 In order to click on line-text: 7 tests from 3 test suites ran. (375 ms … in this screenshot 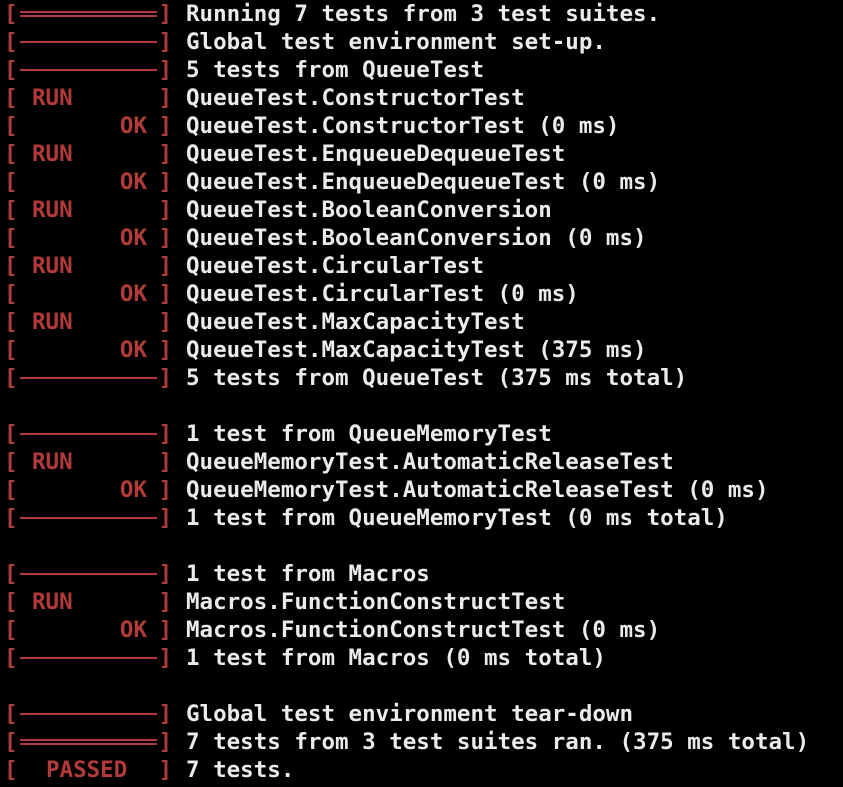, I will do `click(498, 742)`.